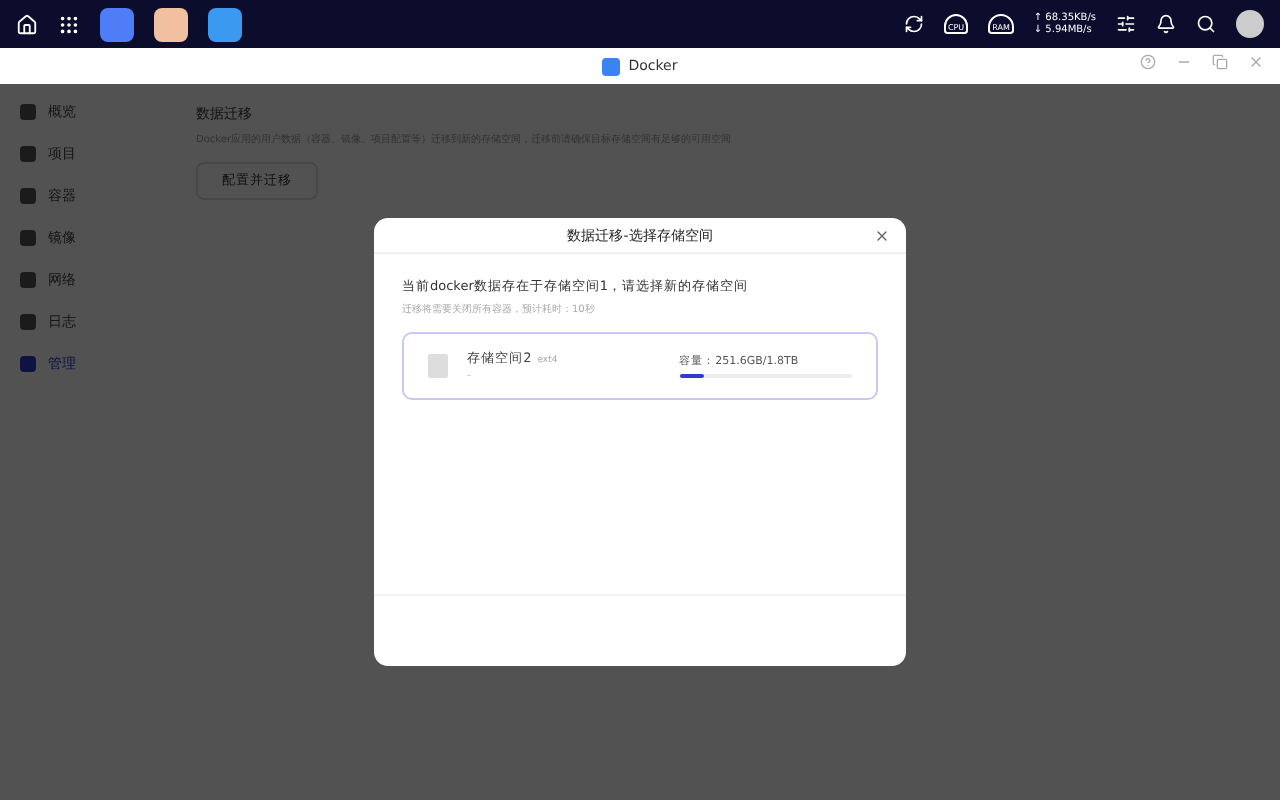 The image size is (1280, 800). What do you see at coordinates (1166, 24) in the screenshot?
I see `bell-icon` at bounding box center [1166, 24].